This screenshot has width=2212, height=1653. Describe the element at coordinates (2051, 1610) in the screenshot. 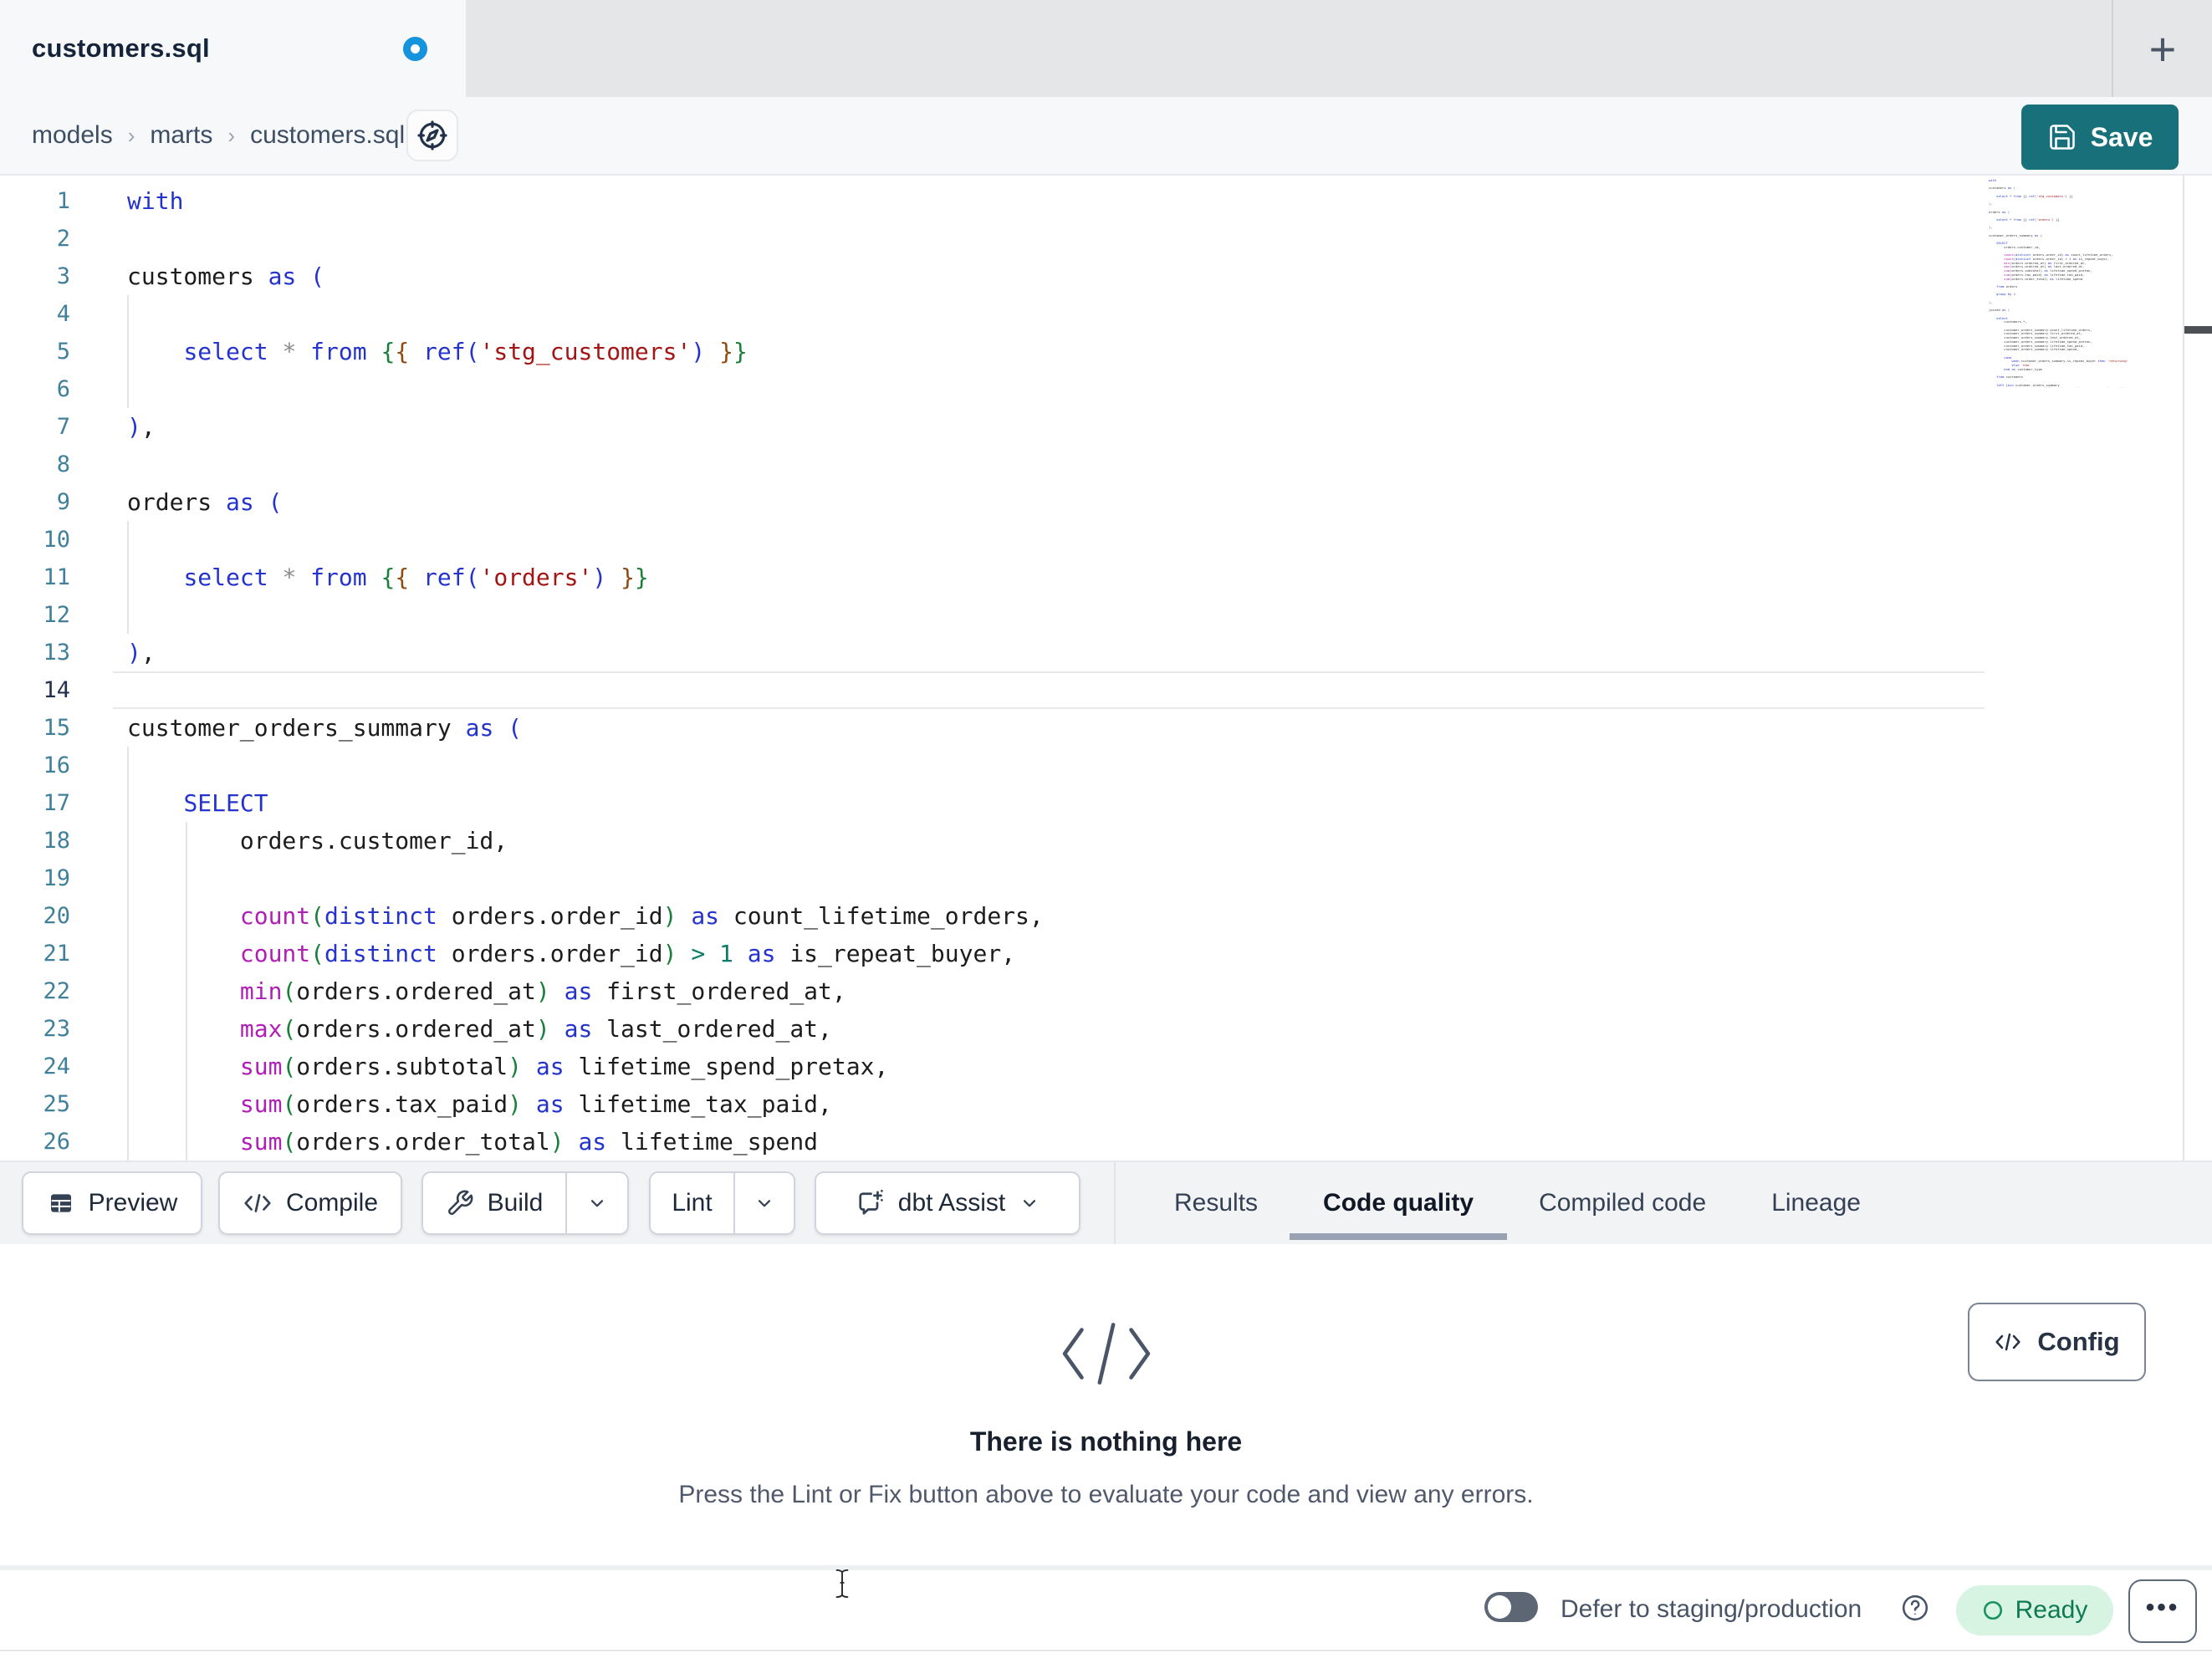

I see `ready-label: Ready` at that location.